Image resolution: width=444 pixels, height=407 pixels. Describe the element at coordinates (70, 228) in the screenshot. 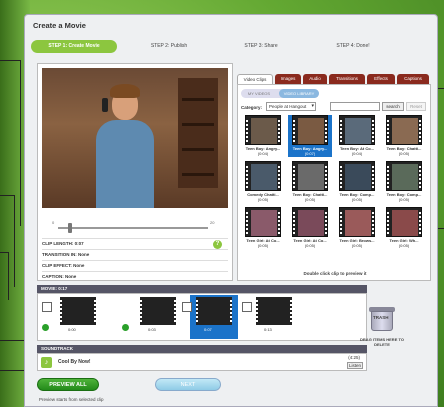

I see `playback-slider-handle` at that location.